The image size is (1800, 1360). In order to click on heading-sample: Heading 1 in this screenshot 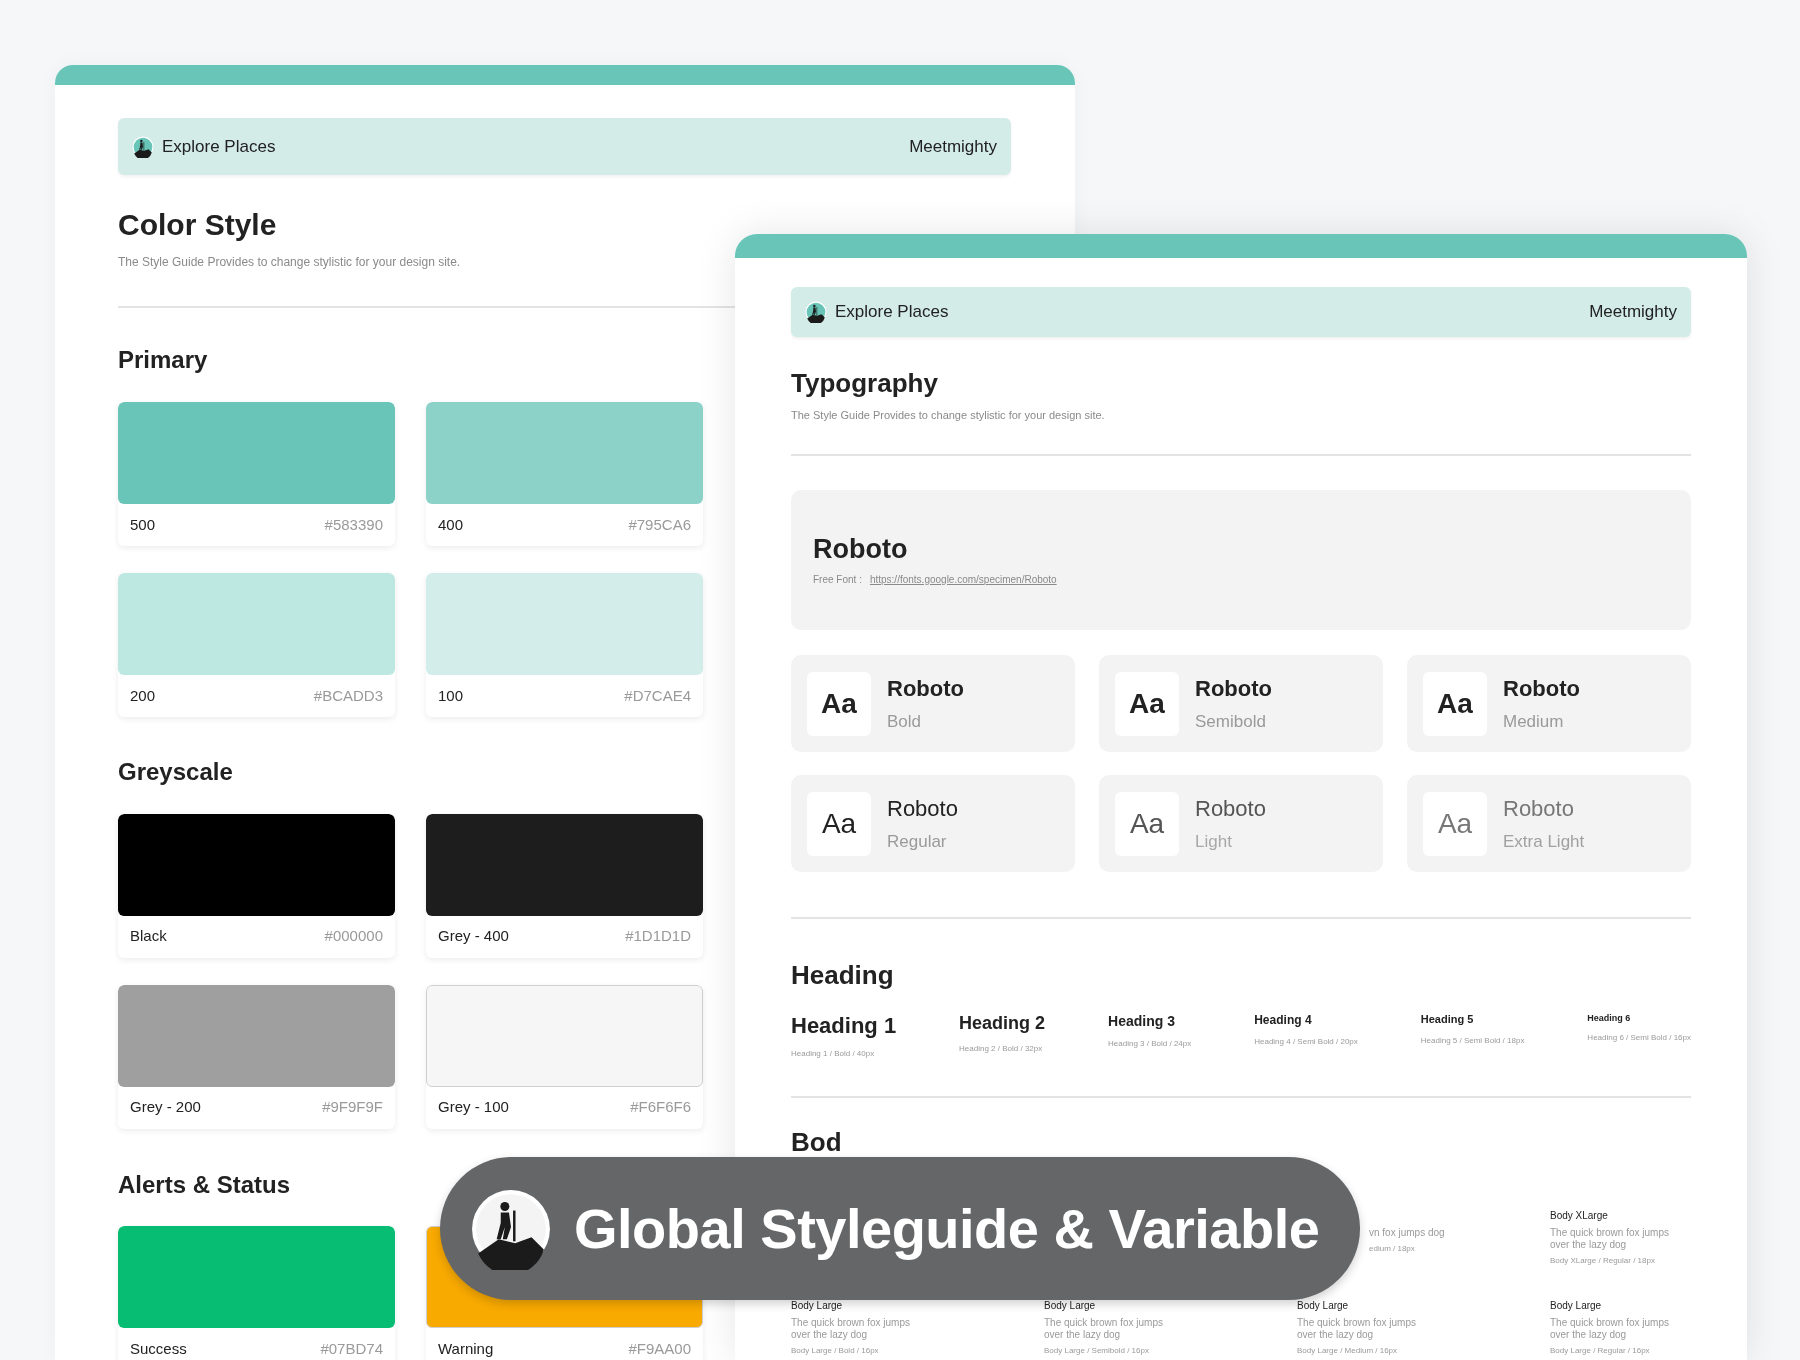, I will do `click(844, 1026)`.